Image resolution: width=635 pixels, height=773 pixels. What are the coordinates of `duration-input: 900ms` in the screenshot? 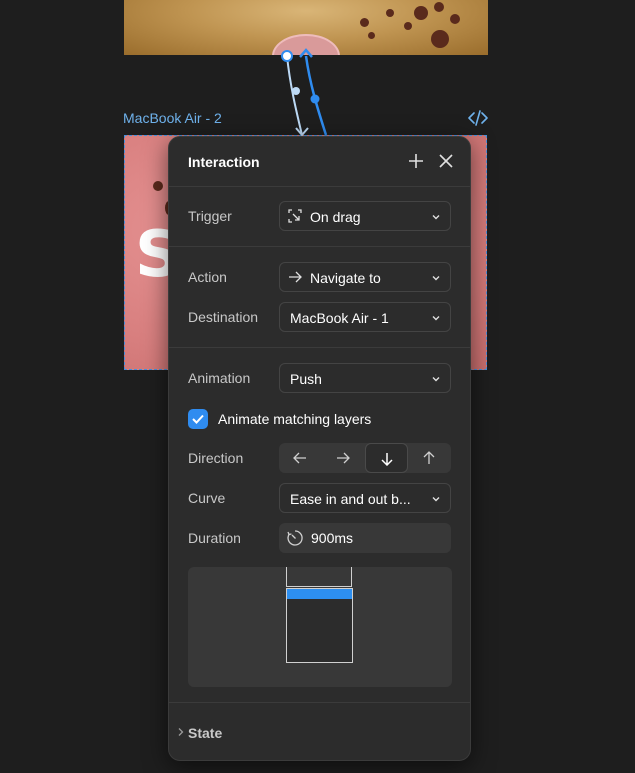 It's located at (365, 538).